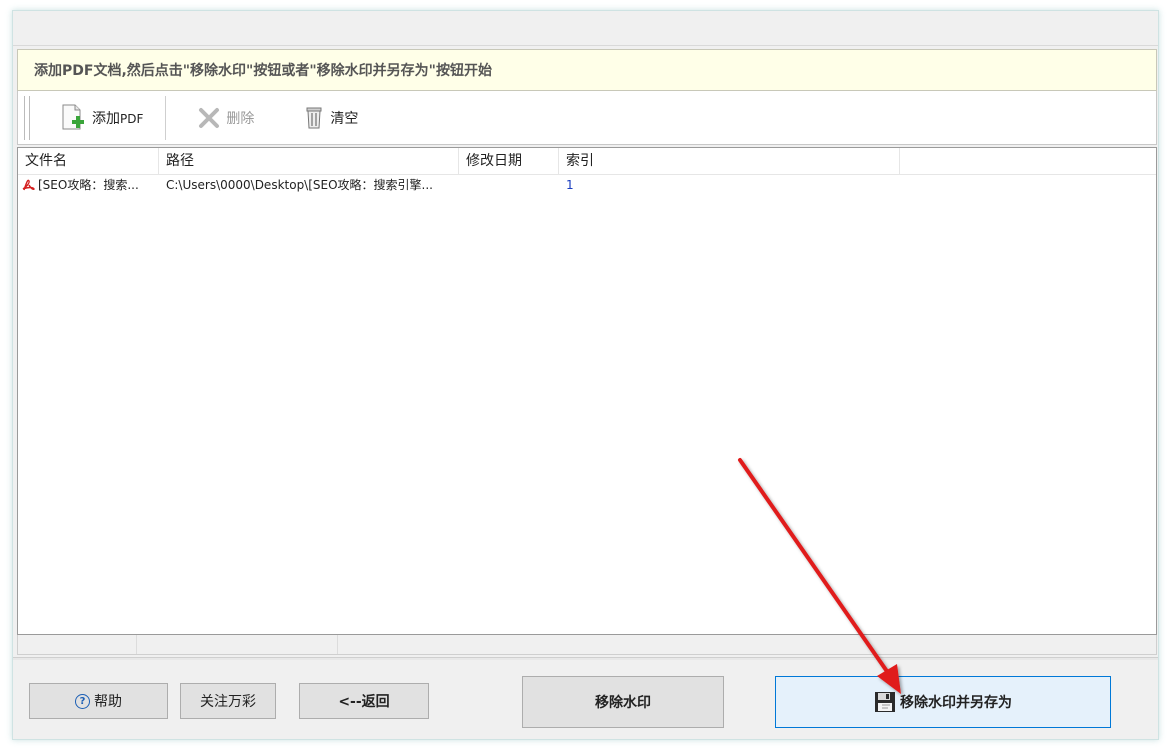 The image size is (1171, 748). Describe the element at coordinates (344, 118) in the screenshot. I see `clear-label: 清空` at that location.